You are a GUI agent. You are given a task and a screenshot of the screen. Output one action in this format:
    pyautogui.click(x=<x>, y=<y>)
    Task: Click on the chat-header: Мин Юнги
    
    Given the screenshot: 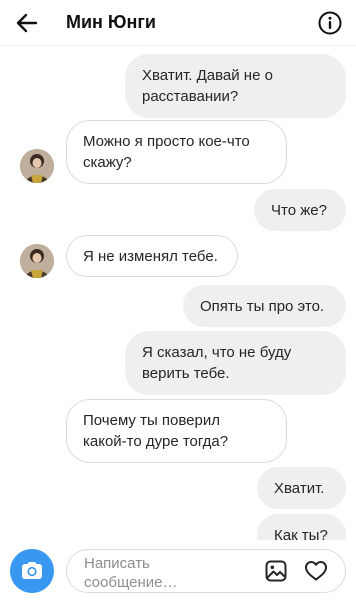 What is the action you would take?
    pyautogui.click(x=178, y=23)
    